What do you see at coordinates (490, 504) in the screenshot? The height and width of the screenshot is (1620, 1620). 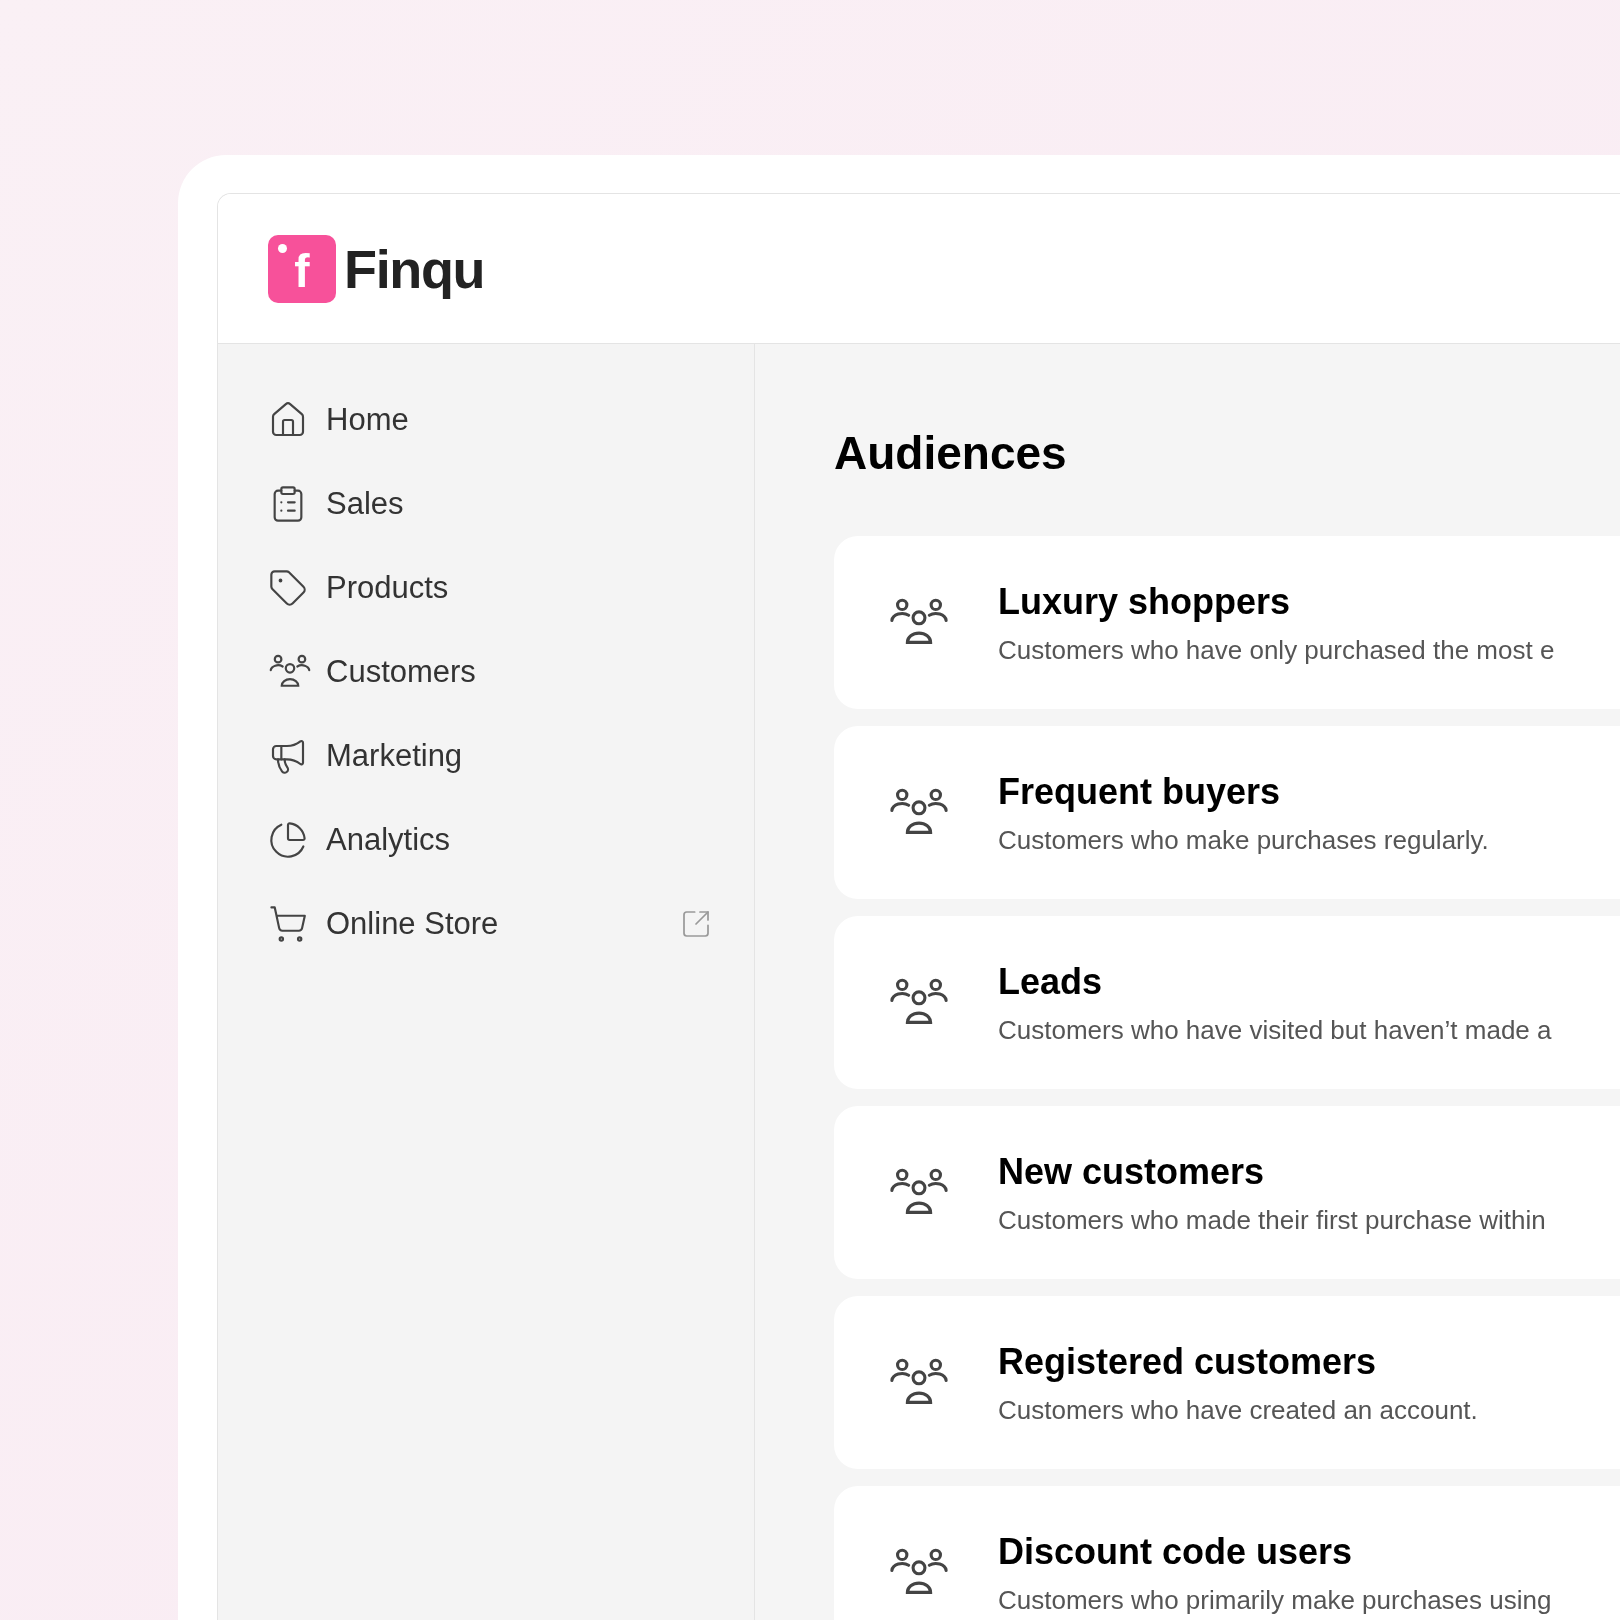 I see `sidebar-item: Sales` at bounding box center [490, 504].